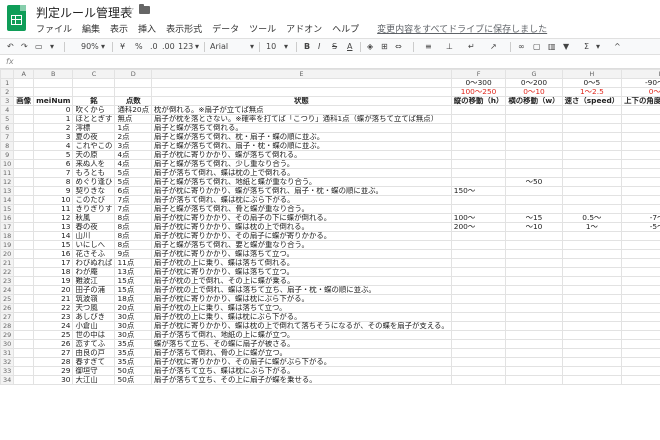 This screenshot has height=440, width=660. I want to click on cell-mei: 世の中は, so click(94, 335).